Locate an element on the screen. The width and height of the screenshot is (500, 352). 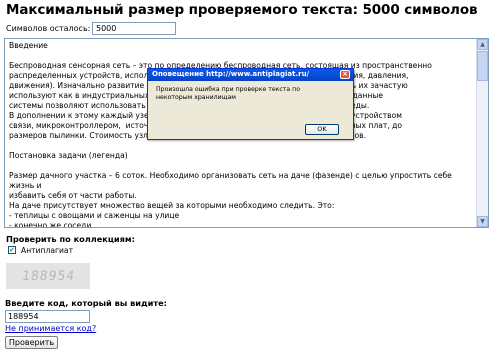
ok-button: OK is located at coordinates (322, 129).